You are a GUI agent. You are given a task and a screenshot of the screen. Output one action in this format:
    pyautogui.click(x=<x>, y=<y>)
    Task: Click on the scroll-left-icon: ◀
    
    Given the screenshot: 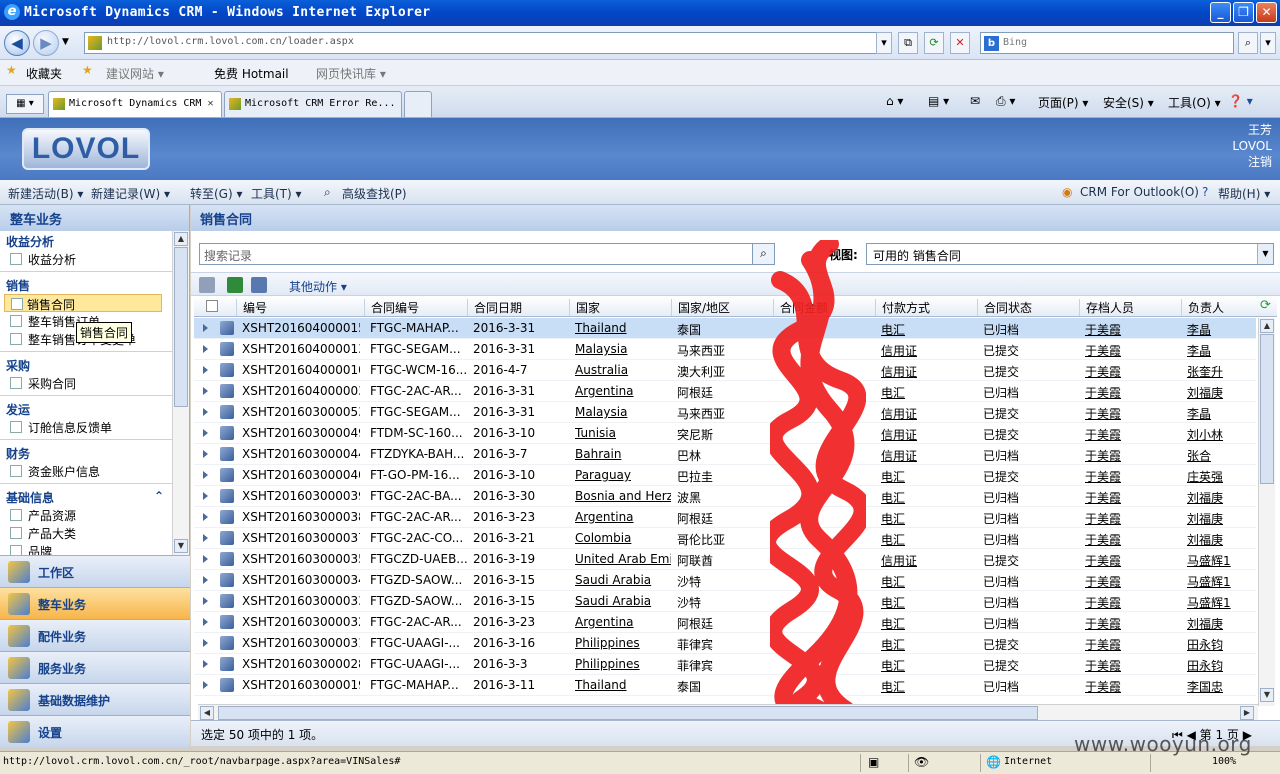 What is the action you would take?
    pyautogui.click(x=207, y=713)
    